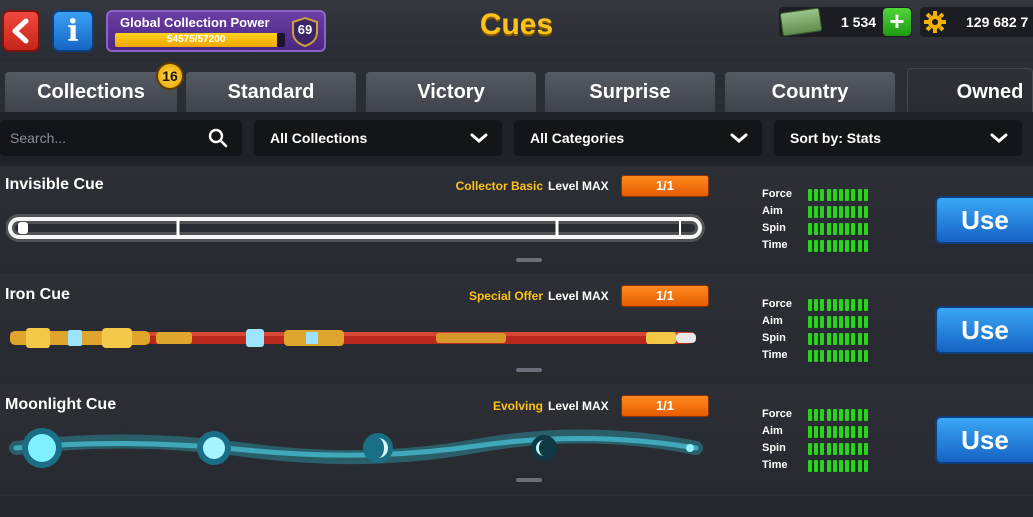 This screenshot has height=517, width=1033. What do you see at coordinates (775, 465) in the screenshot?
I see `stat-label-time: Time` at bounding box center [775, 465].